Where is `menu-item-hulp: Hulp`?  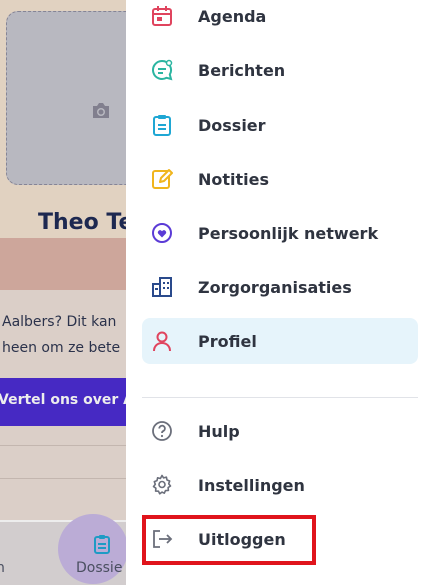 menu-item-hulp: Hulp is located at coordinates (280, 431).